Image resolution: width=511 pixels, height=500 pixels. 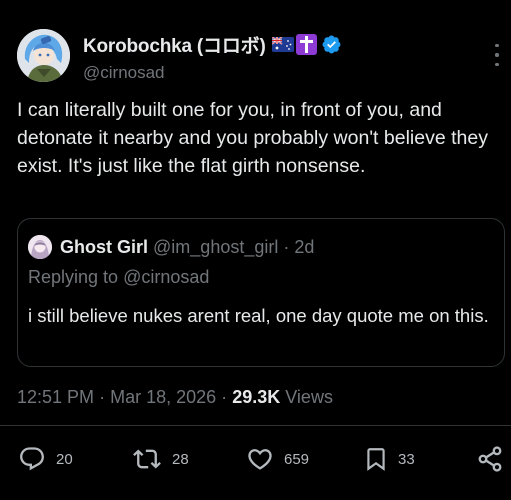 What do you see at coordinates (73, 277) in the screenshot?
I see `replying-prefix: Replying to` at bounding box center [73, 277].